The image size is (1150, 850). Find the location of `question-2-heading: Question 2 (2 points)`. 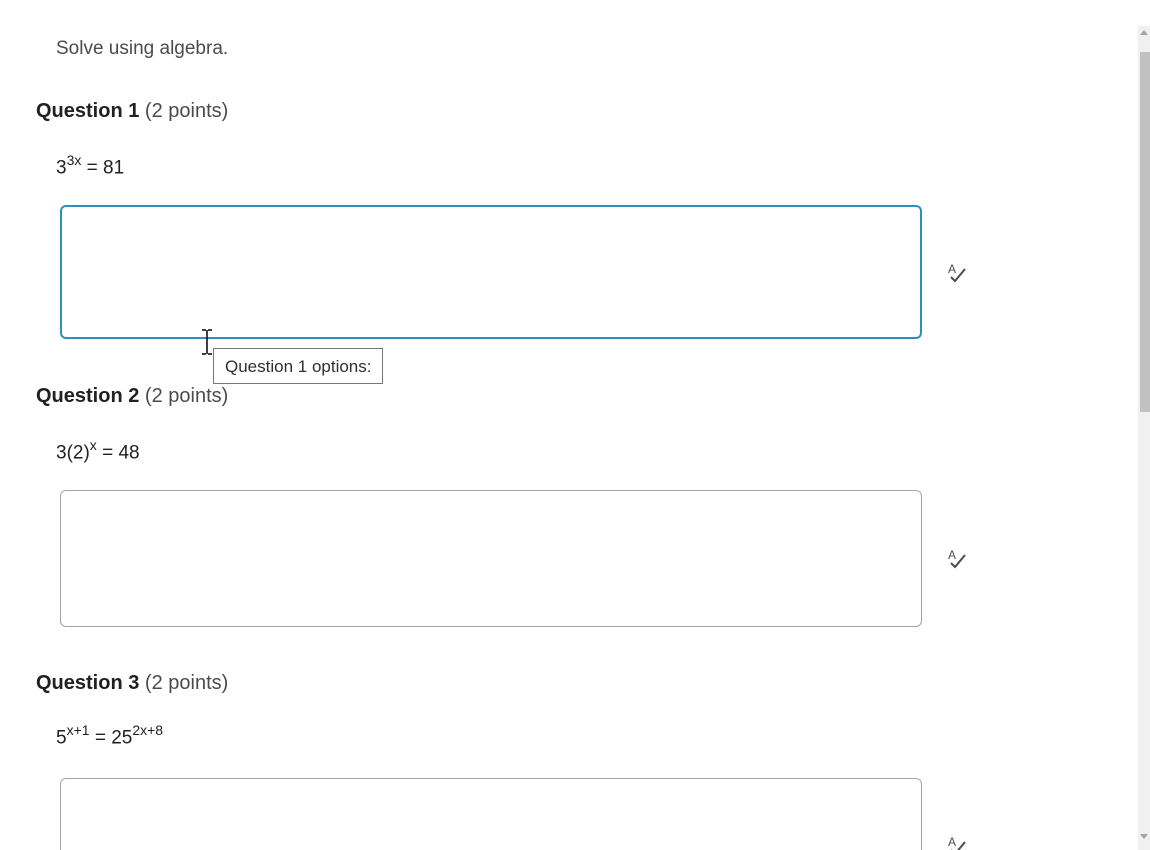

question-2-heading: Question 2 (2 points) is located at coordinates (132, 396).